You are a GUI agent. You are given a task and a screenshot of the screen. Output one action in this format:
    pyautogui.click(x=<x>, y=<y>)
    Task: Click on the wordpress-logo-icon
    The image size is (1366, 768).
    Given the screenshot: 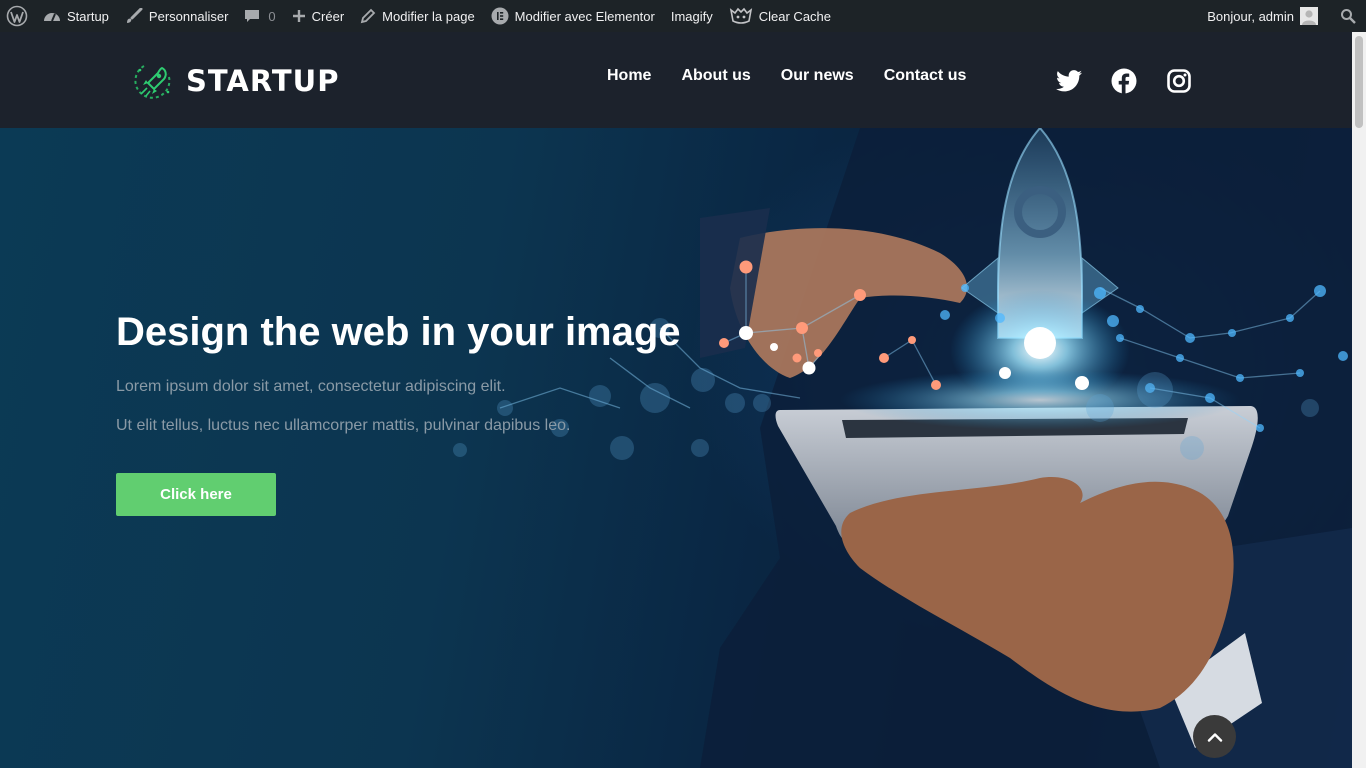 What is the action you would take?
    pyautogui.click(x=17, y=16)
    